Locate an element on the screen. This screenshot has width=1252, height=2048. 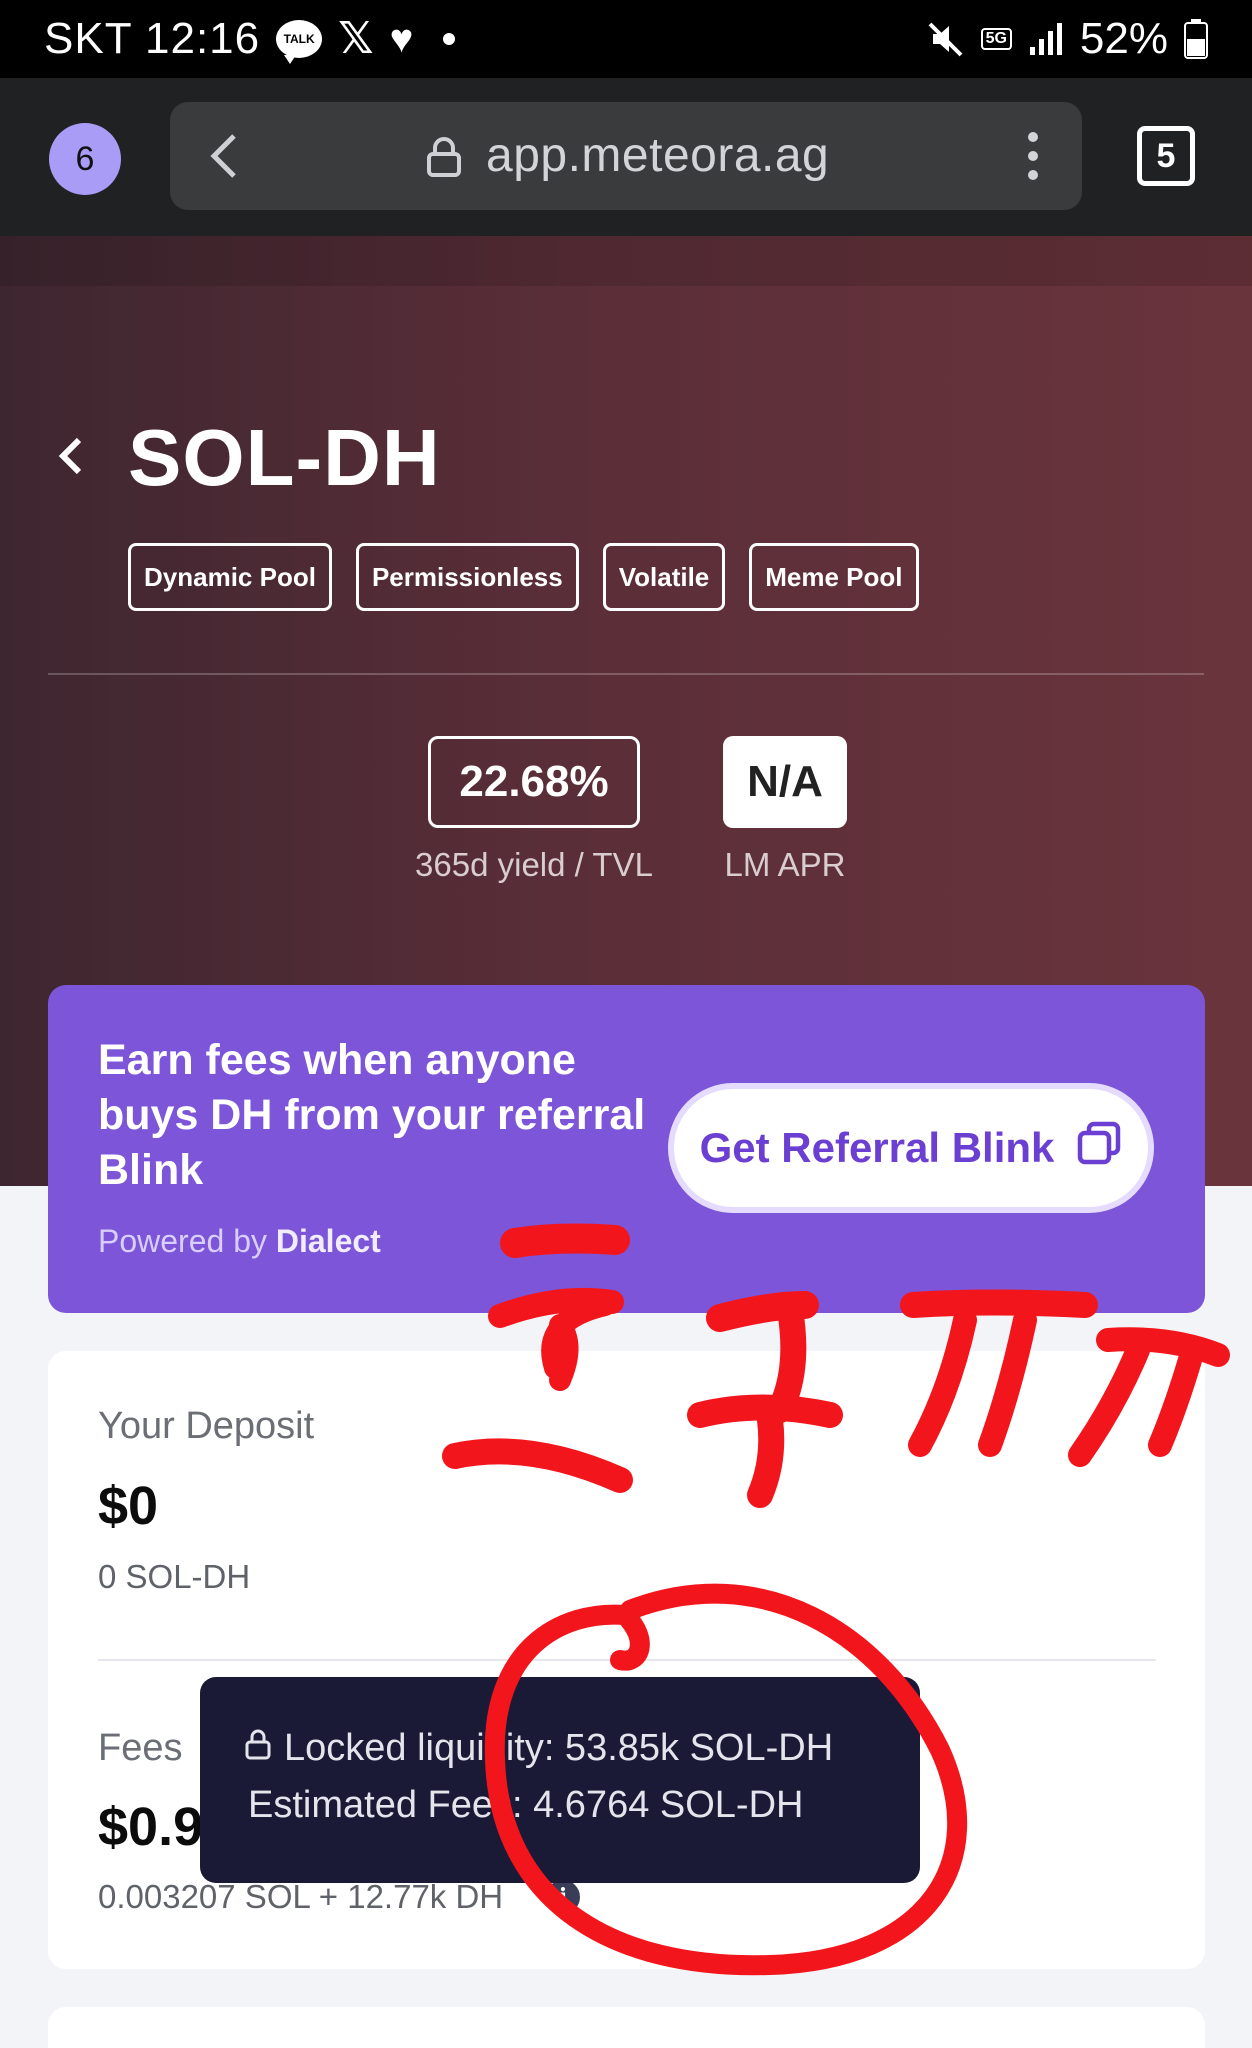
clock: 12:16 is located at coordinates (203, 38).